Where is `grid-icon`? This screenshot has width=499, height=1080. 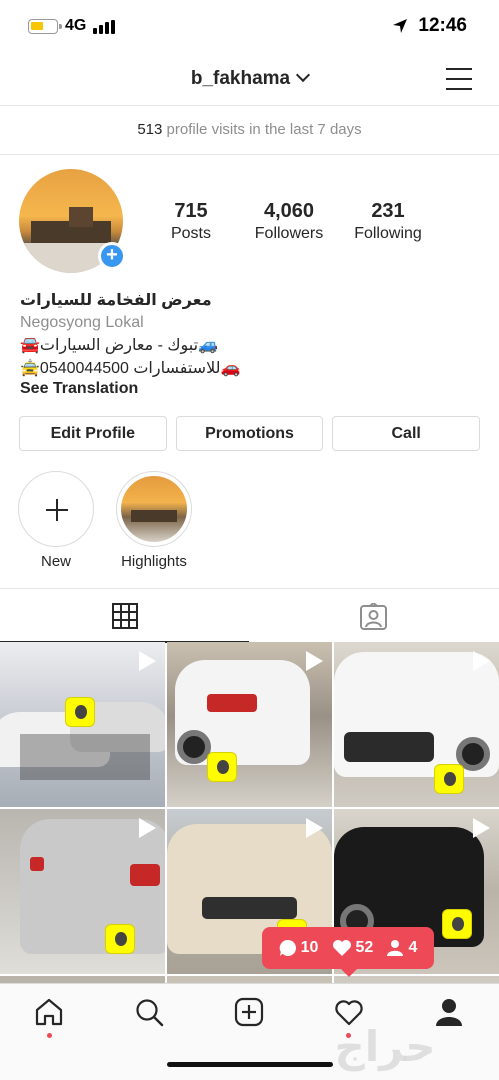
grid-icon is located at coordinates (125, 616).